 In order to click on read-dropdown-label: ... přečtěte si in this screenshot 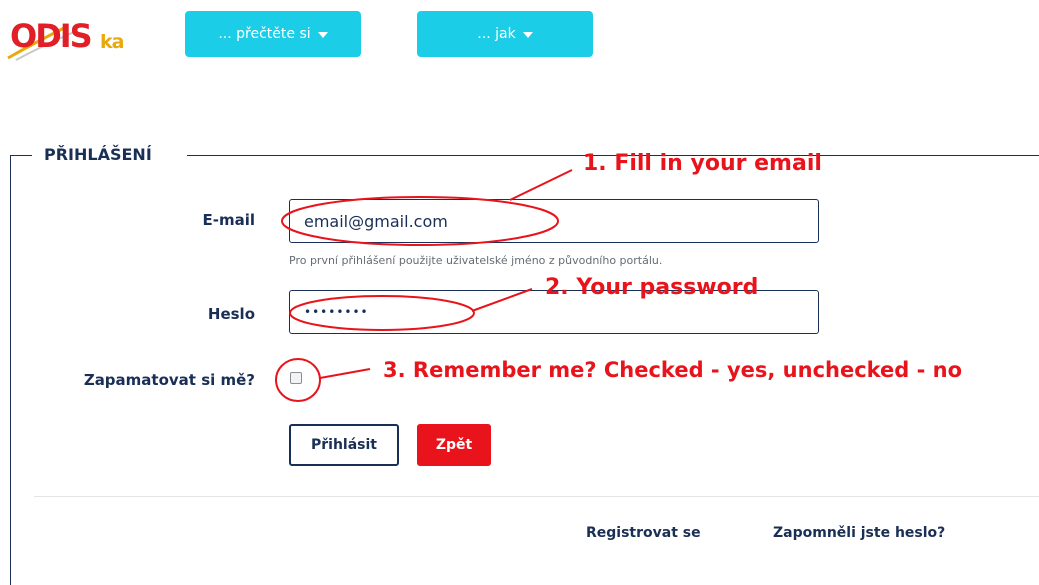, I will do `click(264, 34)`.